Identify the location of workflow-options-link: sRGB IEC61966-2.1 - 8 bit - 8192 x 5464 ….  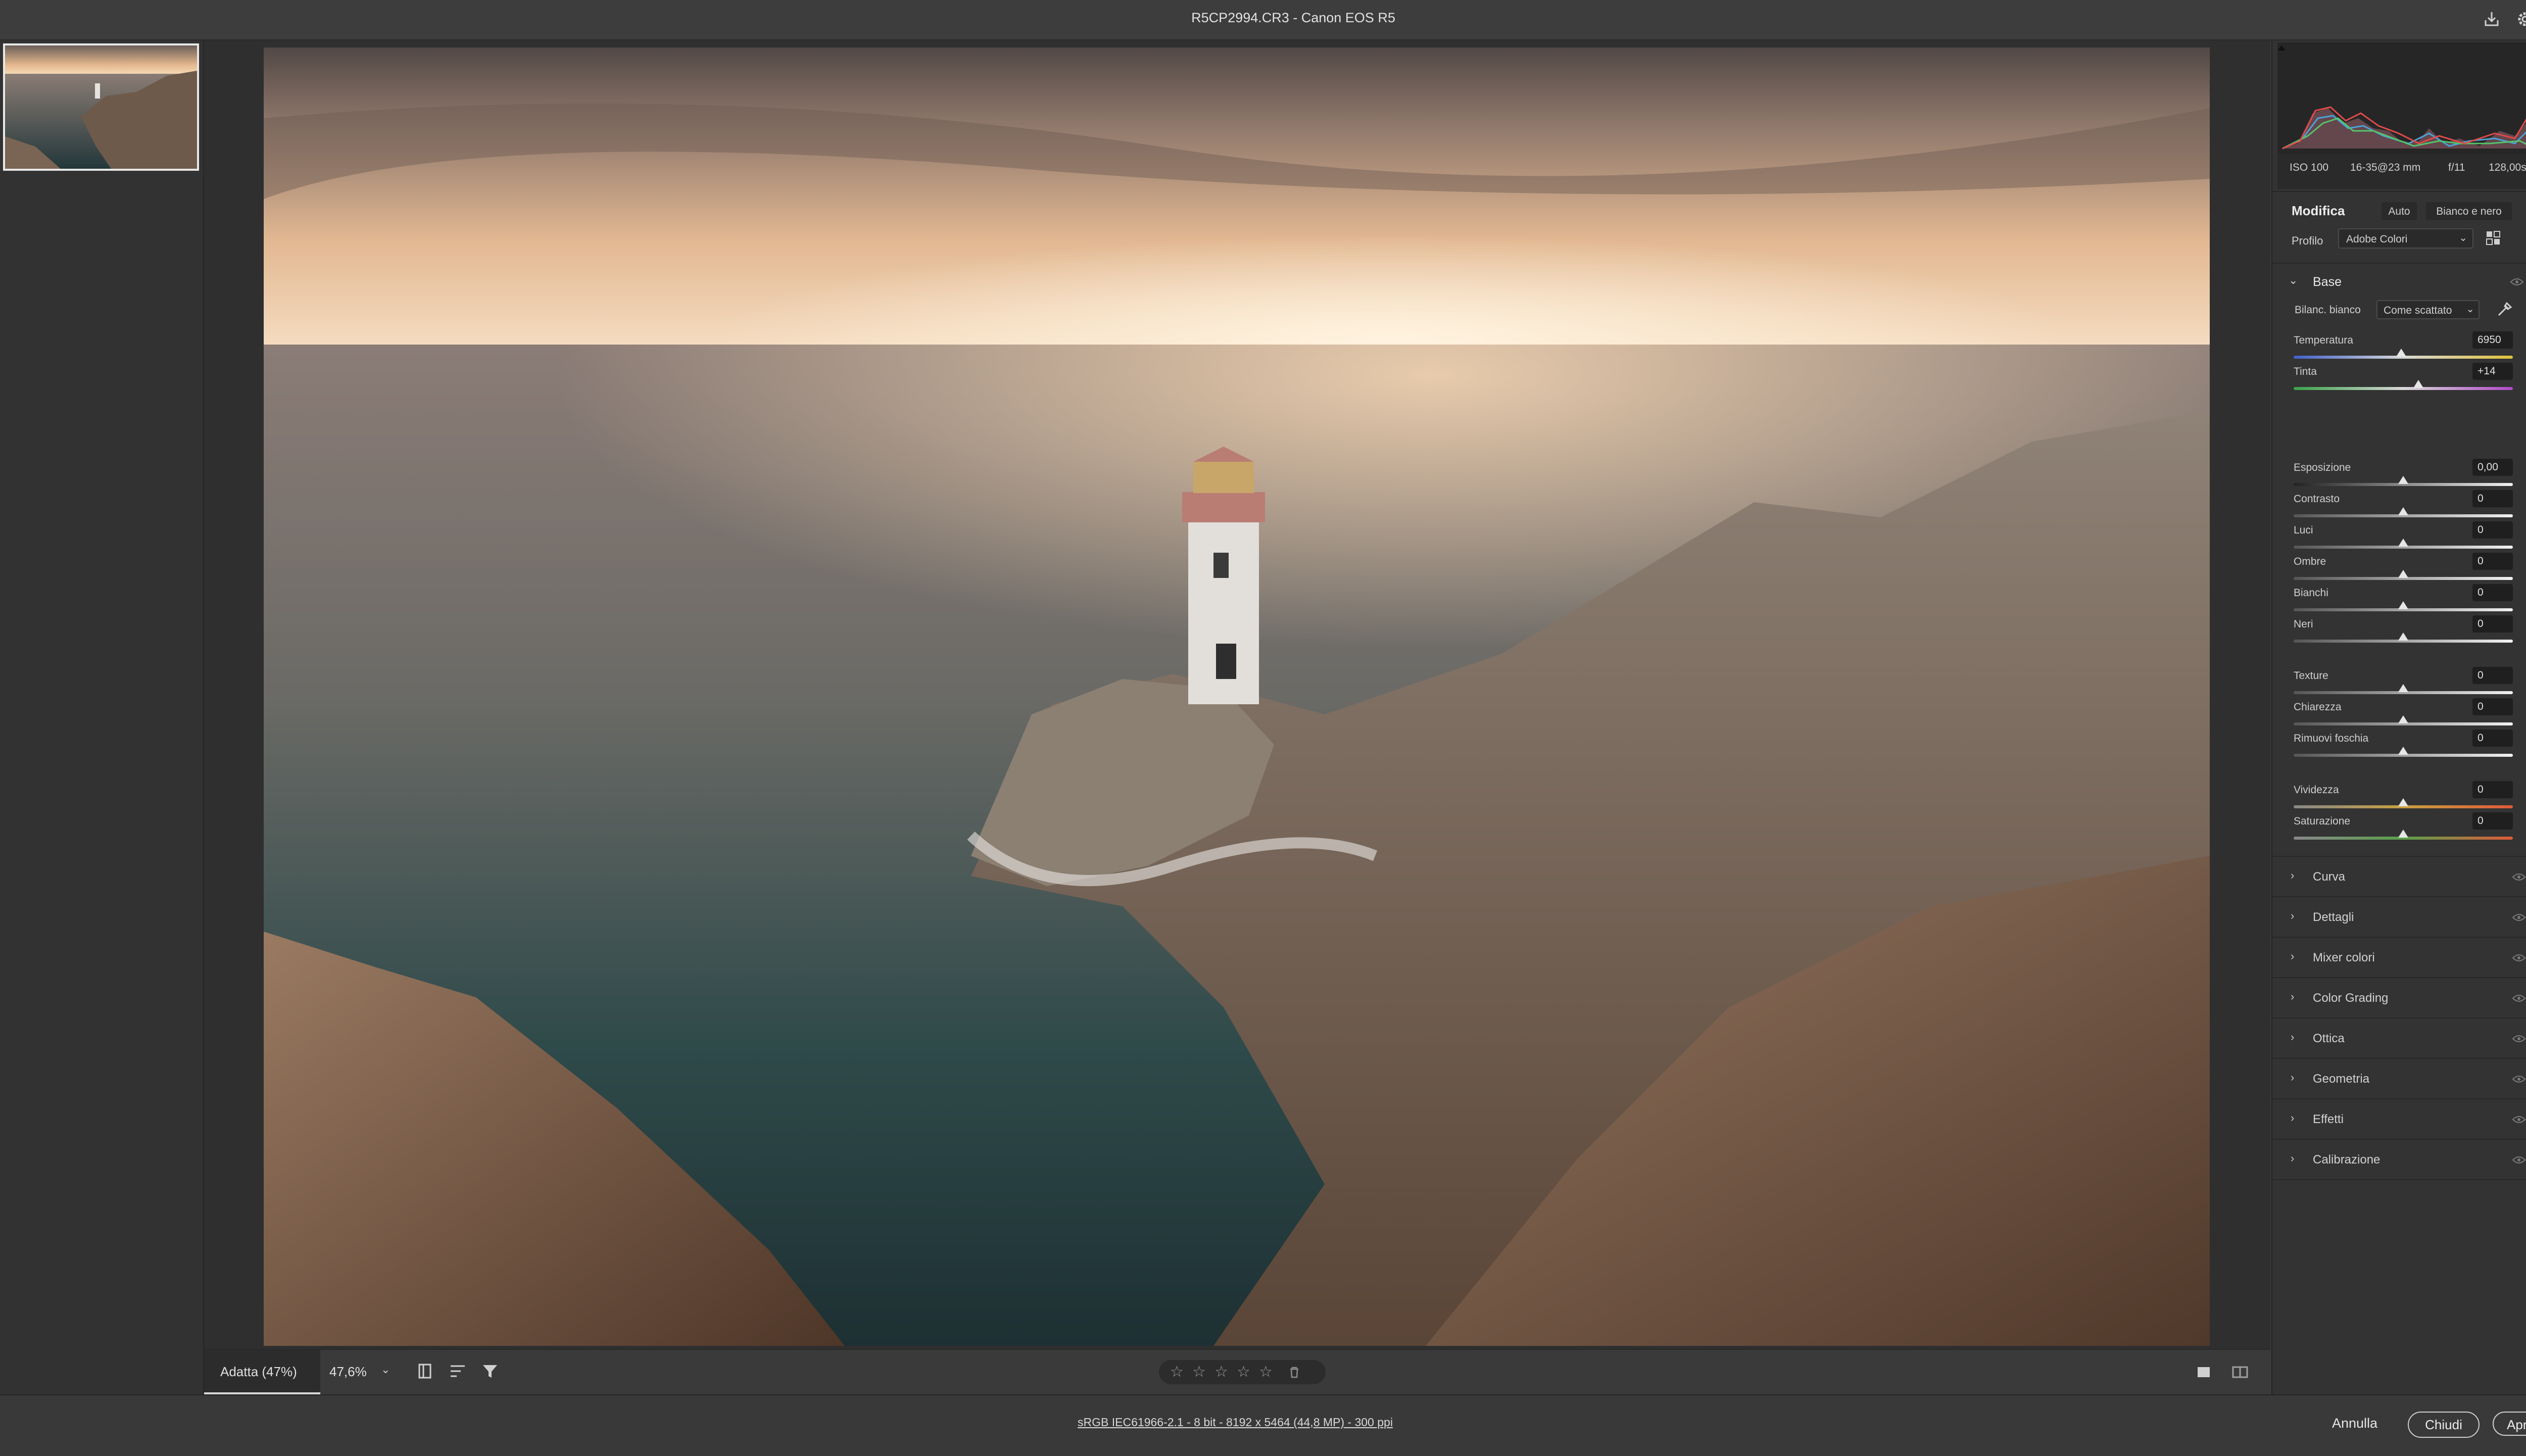
(1235, 1422).